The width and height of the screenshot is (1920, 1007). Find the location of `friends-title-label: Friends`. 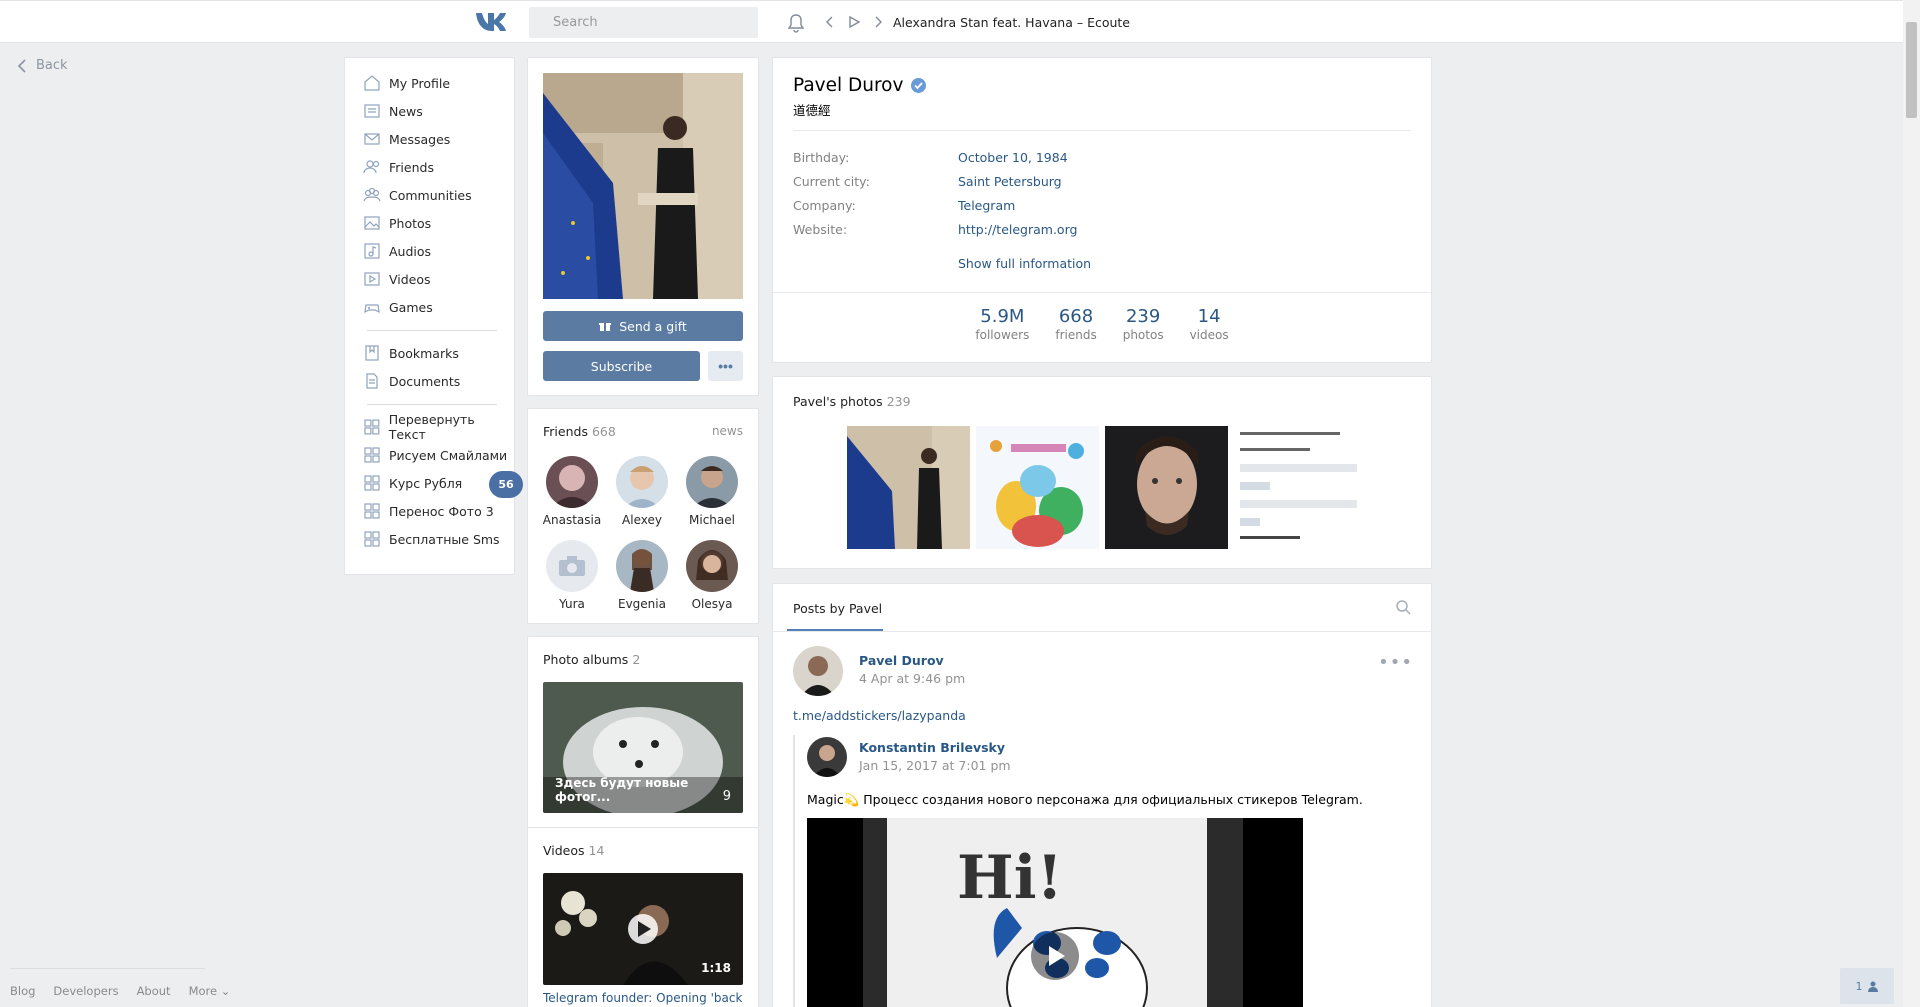

friends-title-label: Friends is located at coordinates (565, 431).